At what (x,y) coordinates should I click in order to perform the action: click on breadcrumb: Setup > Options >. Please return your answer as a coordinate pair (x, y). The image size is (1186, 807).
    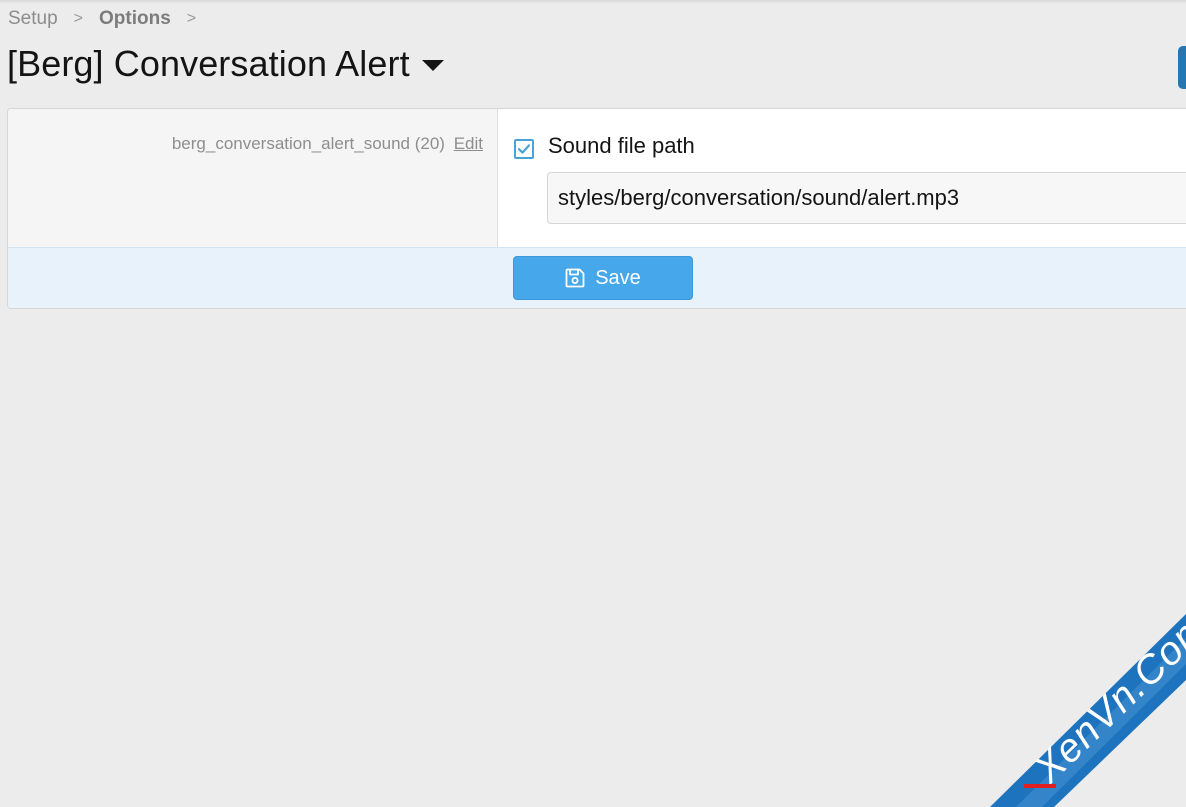
    Looking at the image, I should click on (110, 19).